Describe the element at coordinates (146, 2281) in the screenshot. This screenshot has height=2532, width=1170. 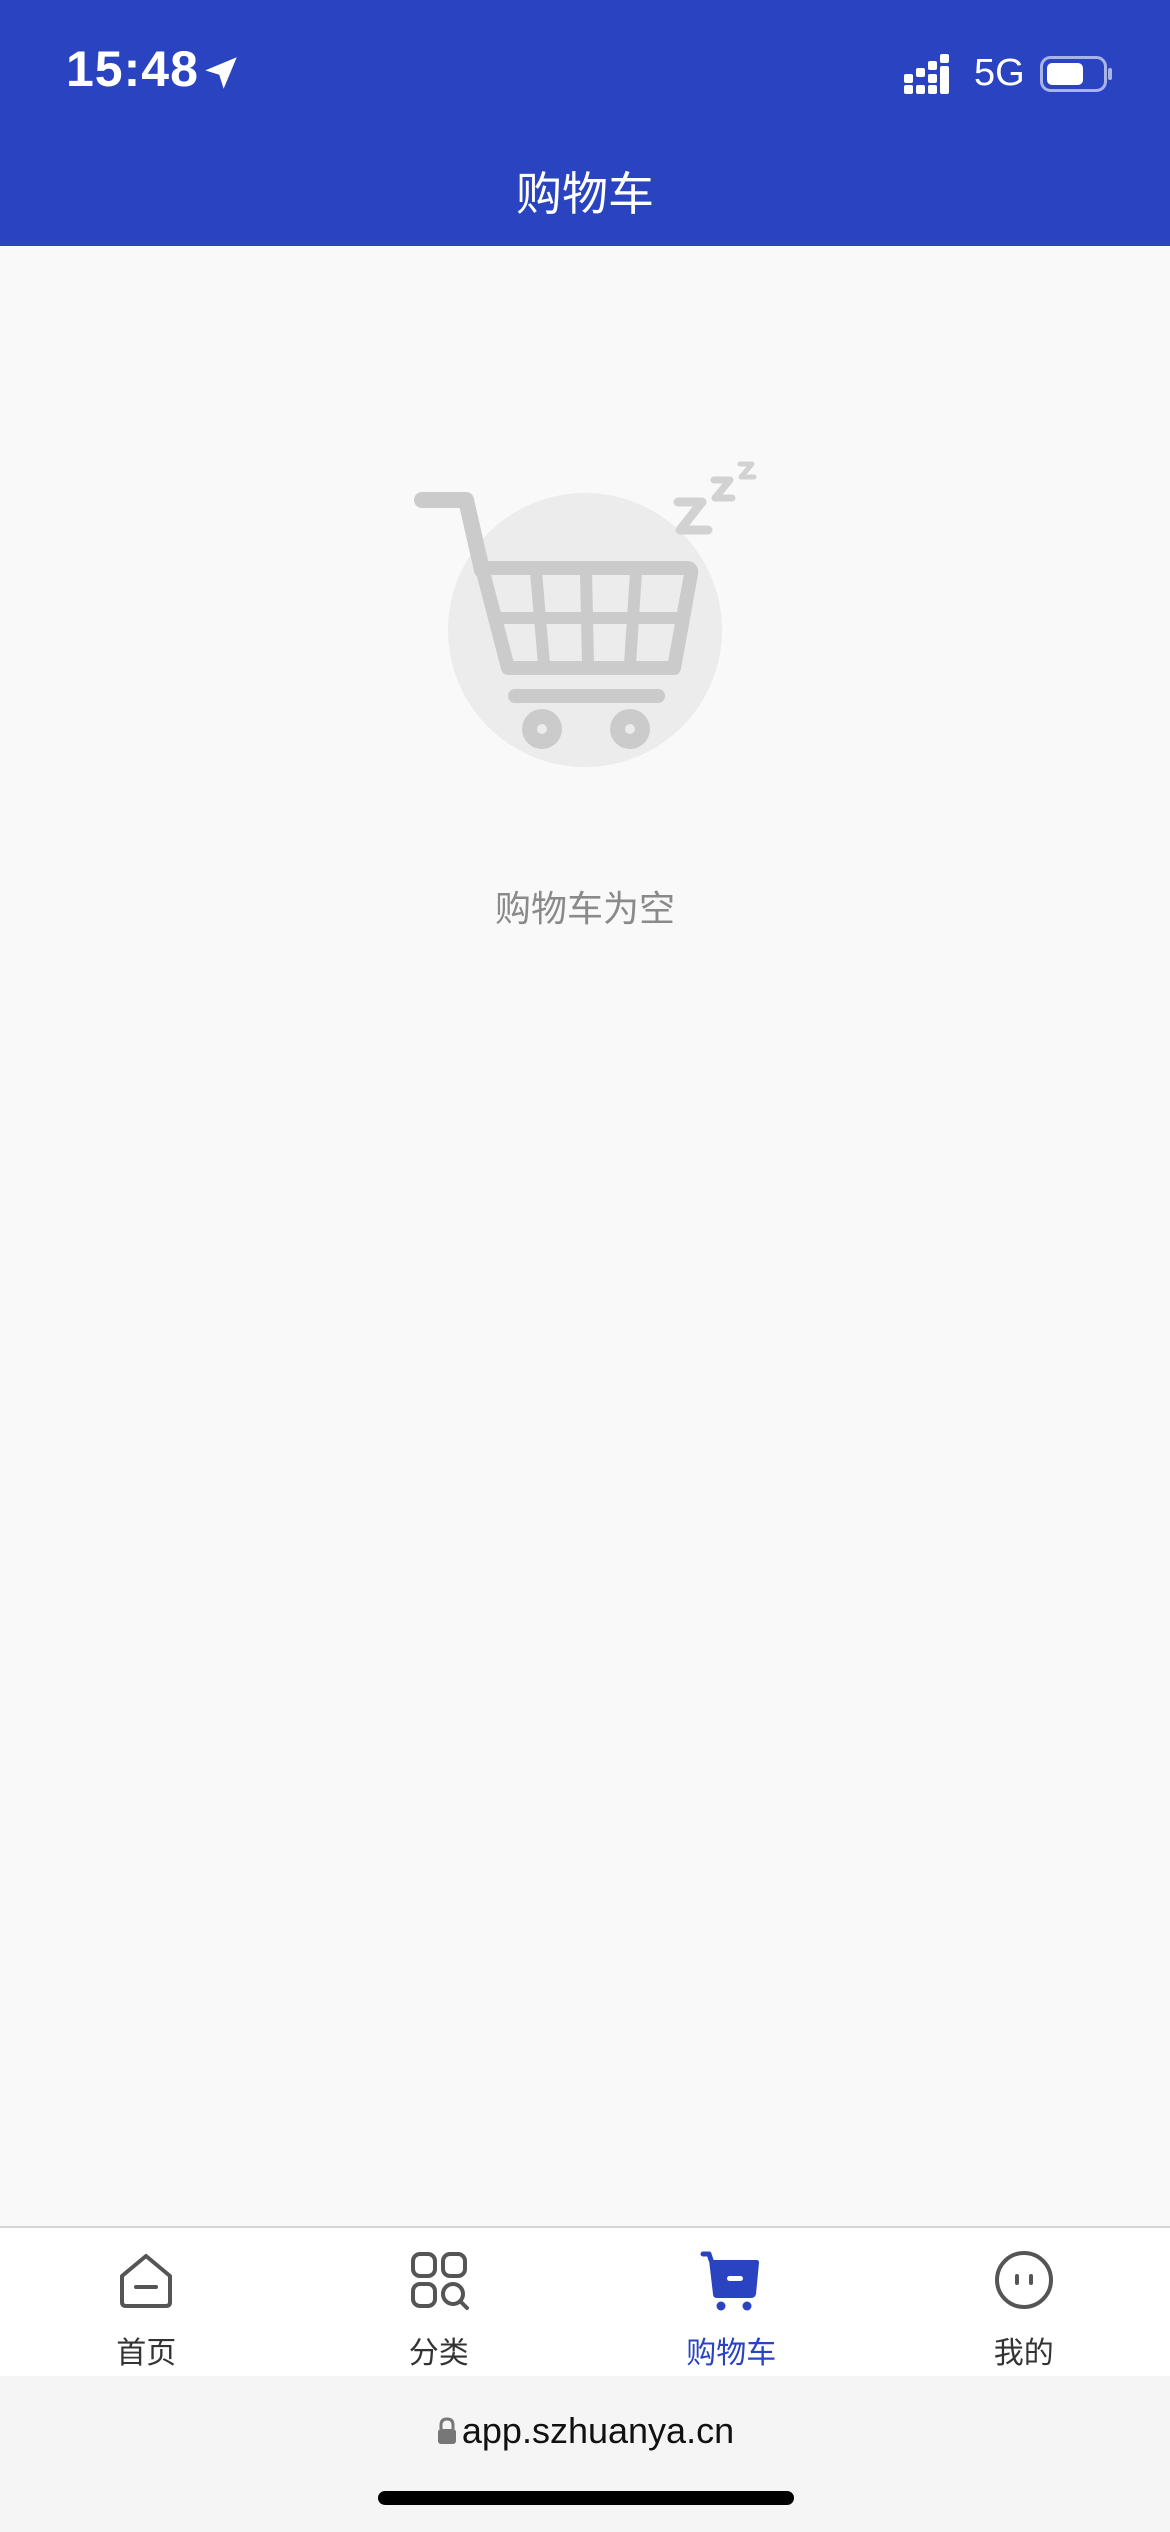
I see `home-icon` at that location.